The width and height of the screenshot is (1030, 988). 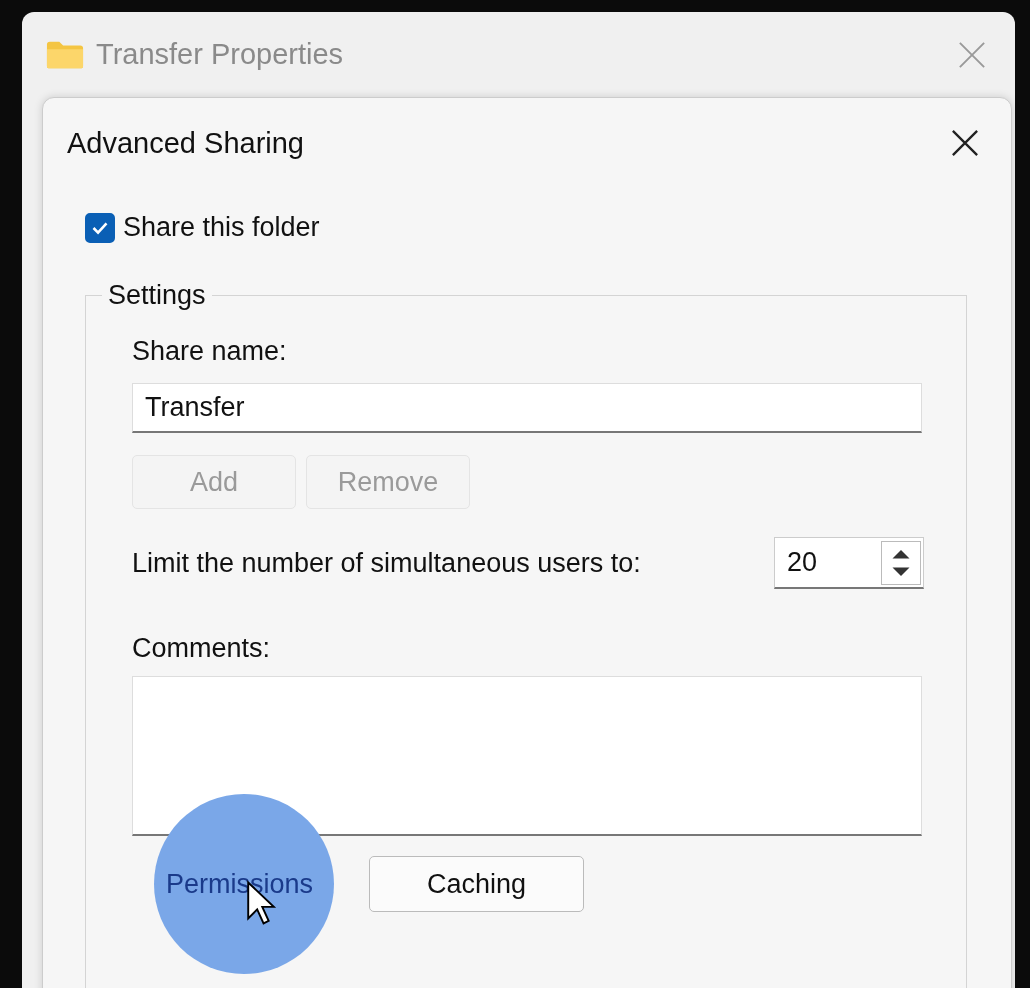 What do you see at coordinates (849, 563) in the screenshot?
I see `user-limit-spinner: 20` at bounding box center [849, 563].